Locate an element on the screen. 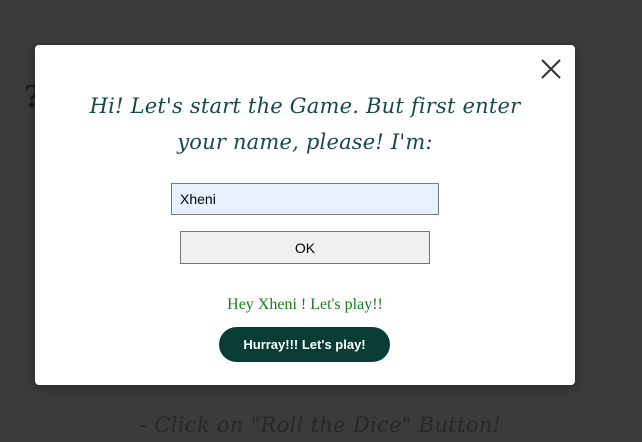 The height and width of the screenshot is (442, 642). greeting-message: Hey Xheni ! Let's play!! is located at coordinates (305, 304).